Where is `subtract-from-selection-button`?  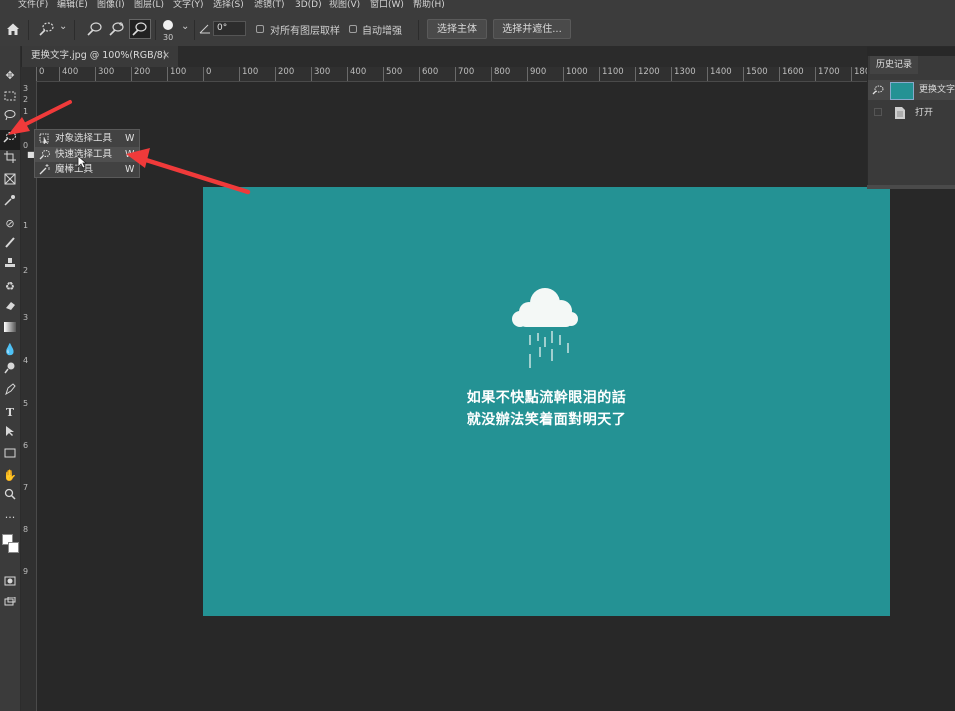 subtract-from-selection-button is located at coordinates (140, 29).